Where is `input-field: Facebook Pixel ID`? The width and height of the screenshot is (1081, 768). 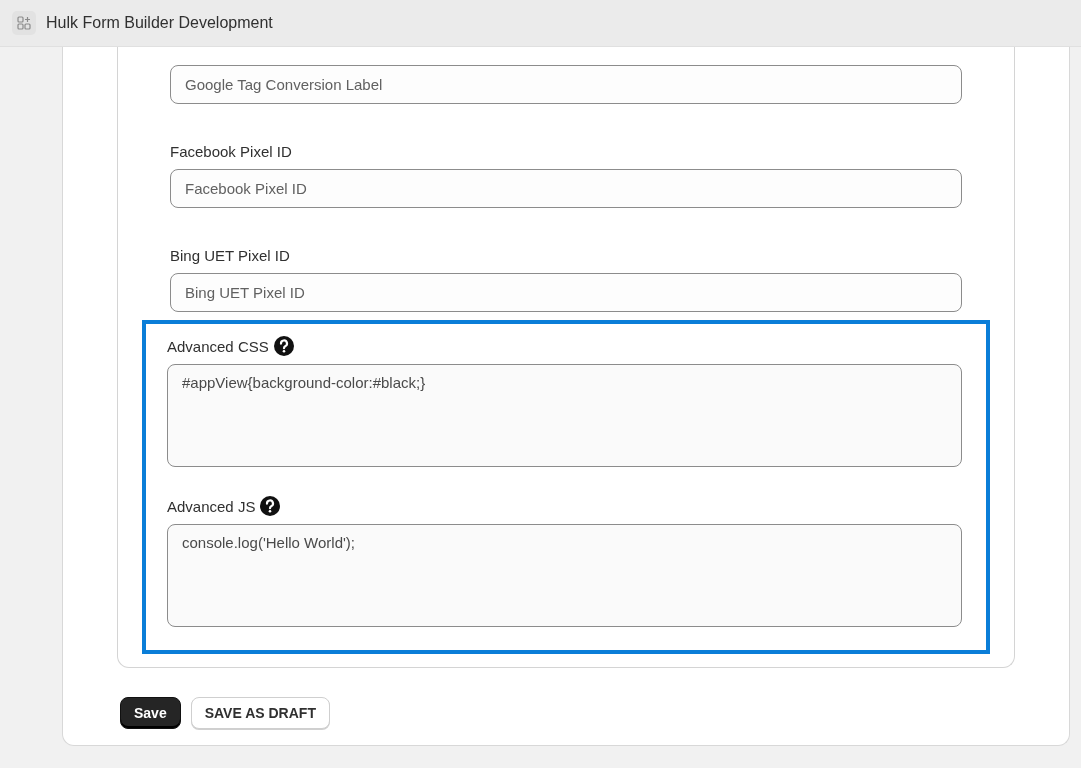
input-field: Facebook Pixel ID is located at coordinates (566, 188).